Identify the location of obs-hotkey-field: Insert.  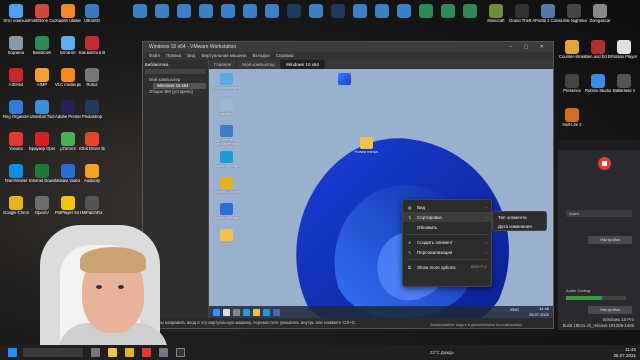
(599, 213).